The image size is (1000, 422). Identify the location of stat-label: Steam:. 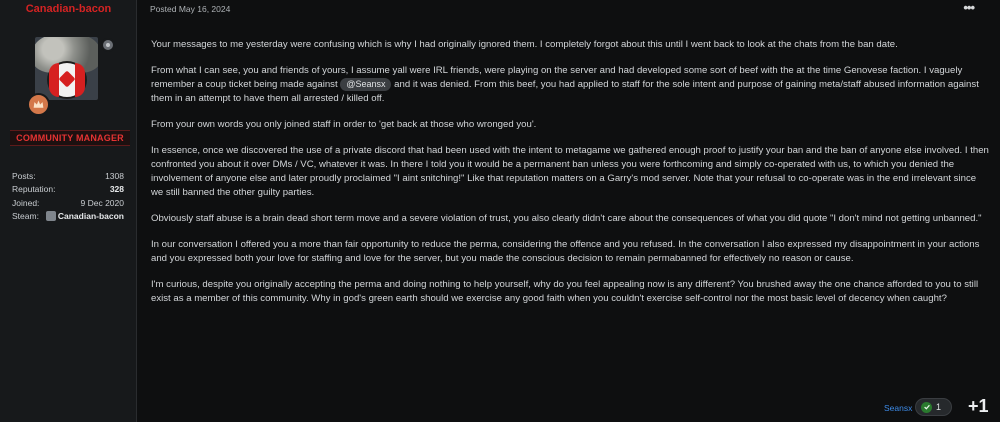
(25, 216).